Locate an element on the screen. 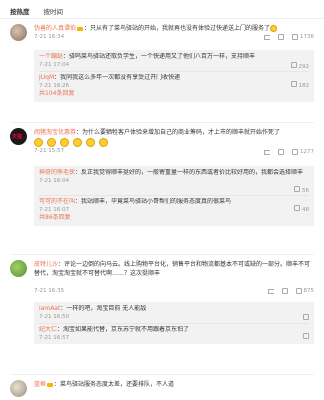 This screenshot has height=400, width=324. like-count: 1736 is located at coordinates (307, 37).